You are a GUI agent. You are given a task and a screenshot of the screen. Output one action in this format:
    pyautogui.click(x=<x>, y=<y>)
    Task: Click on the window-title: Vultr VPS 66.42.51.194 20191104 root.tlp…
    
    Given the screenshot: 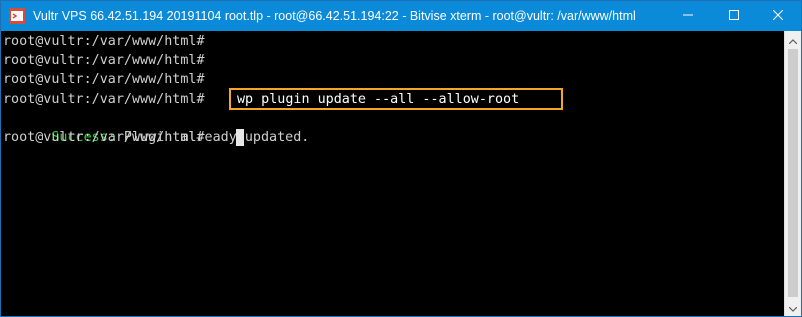 What is the action you would take?
    pyautogui.click(x=334, y=16)
    